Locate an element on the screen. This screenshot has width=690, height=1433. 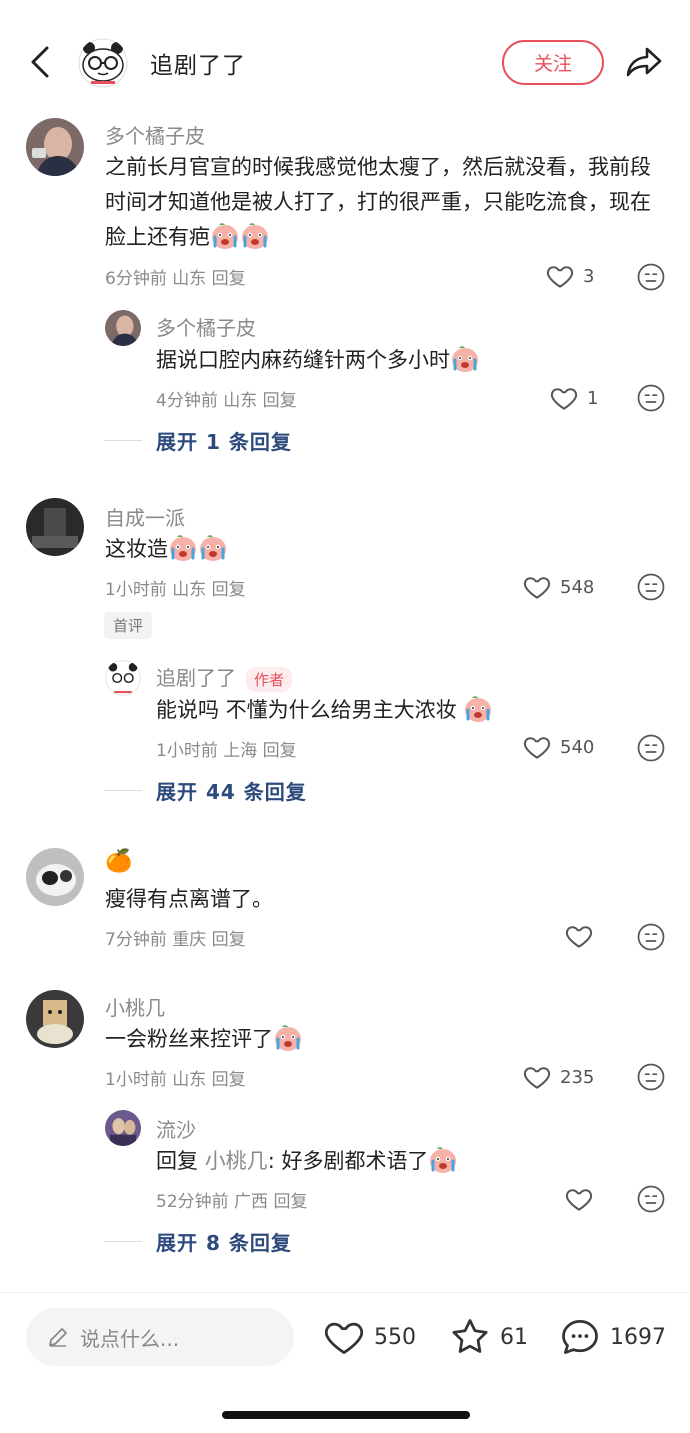
expand-replies-label: 展开 8 条回复 is located at coordinates (224, 1243).